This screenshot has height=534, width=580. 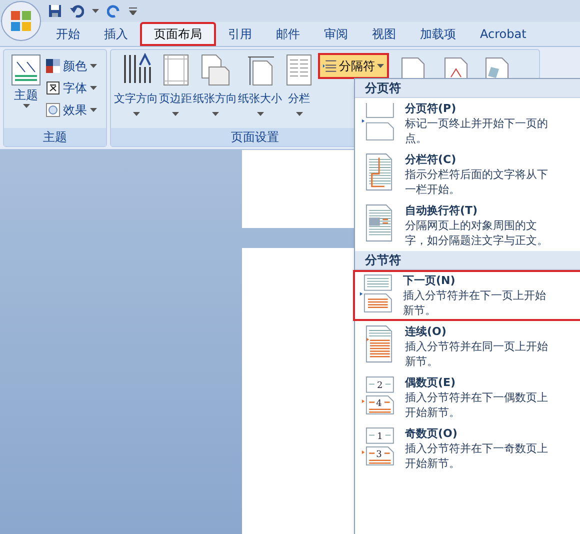 What do you see at coordinates (215, 70) in the screenshot?
I see `orientation-icon` at bounding box center [215, 70].